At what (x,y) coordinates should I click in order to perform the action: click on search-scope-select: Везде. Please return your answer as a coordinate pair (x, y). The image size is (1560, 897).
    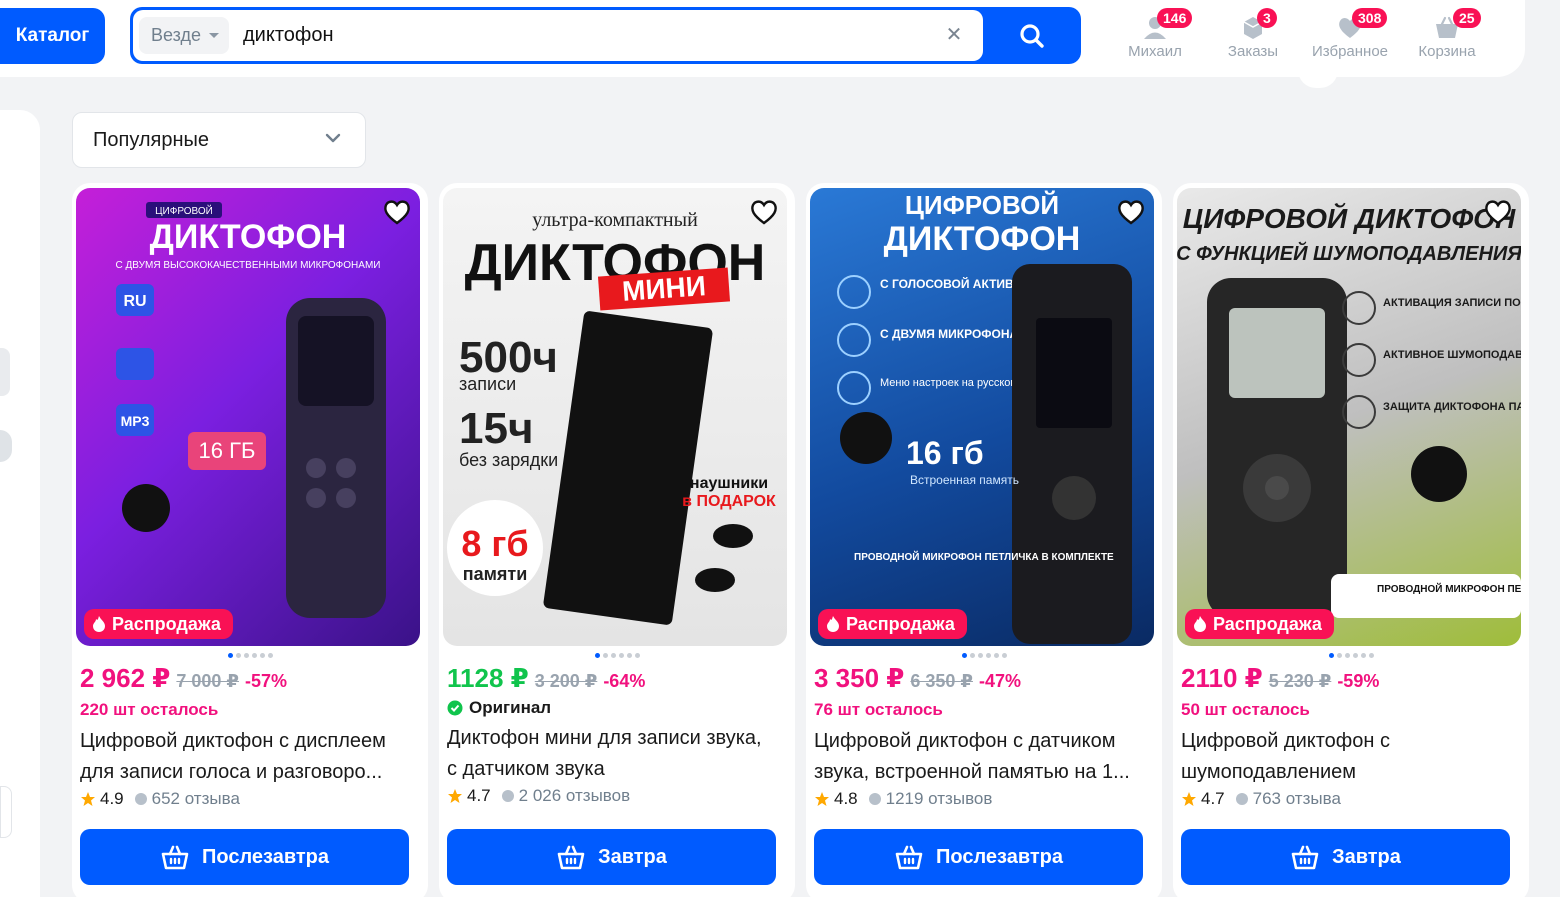
    Looking at the image, I should click on (184, 35).